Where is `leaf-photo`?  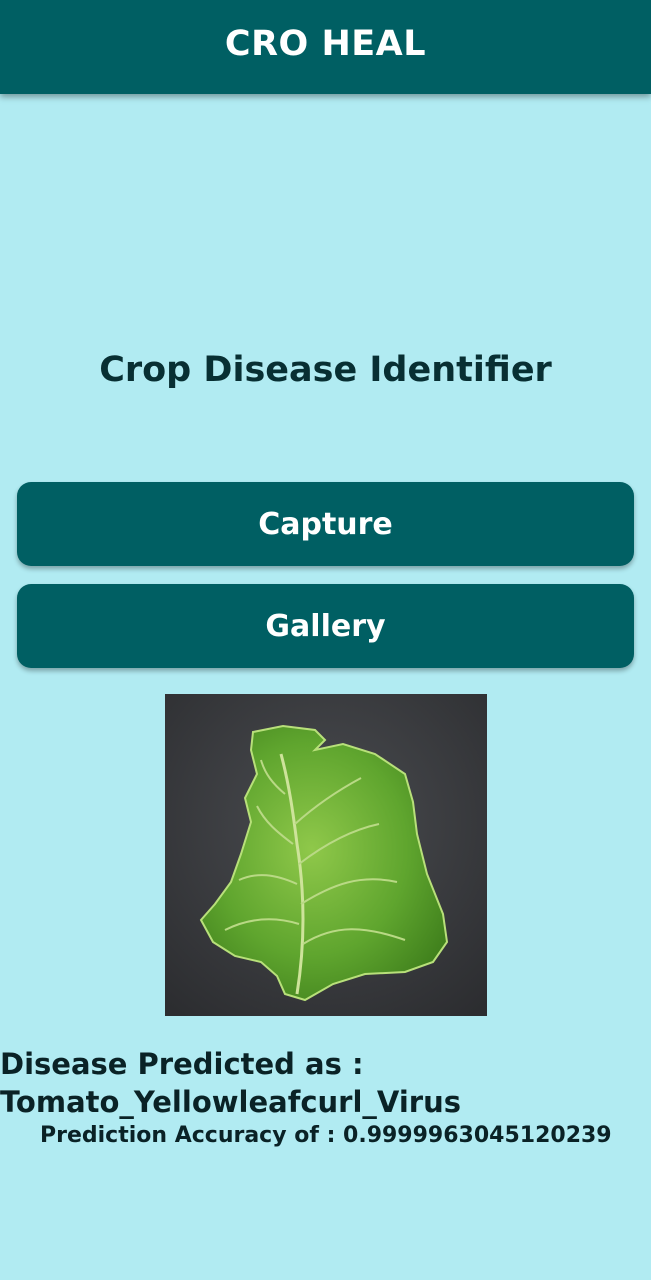 leaf-photo is located at coordinates (326, 855).